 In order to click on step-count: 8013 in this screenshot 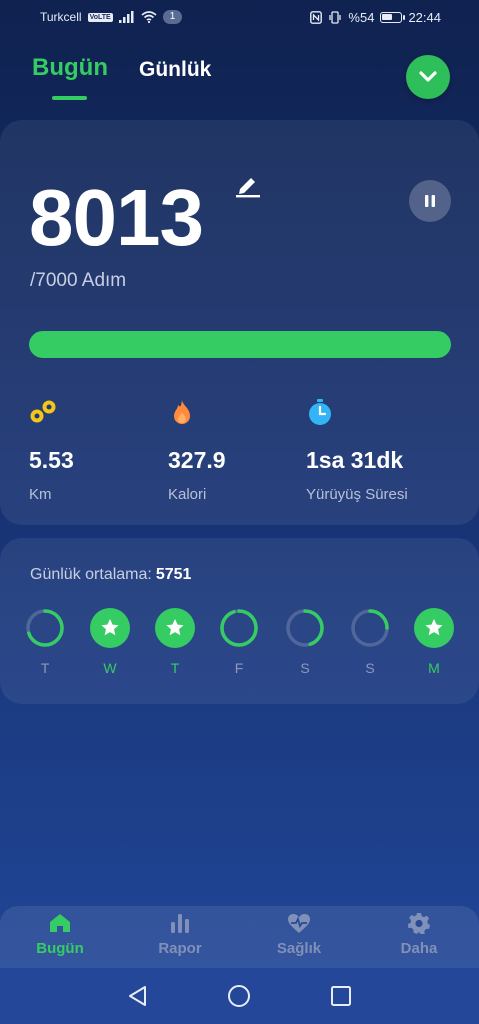, I will do `click(116, 217)`.